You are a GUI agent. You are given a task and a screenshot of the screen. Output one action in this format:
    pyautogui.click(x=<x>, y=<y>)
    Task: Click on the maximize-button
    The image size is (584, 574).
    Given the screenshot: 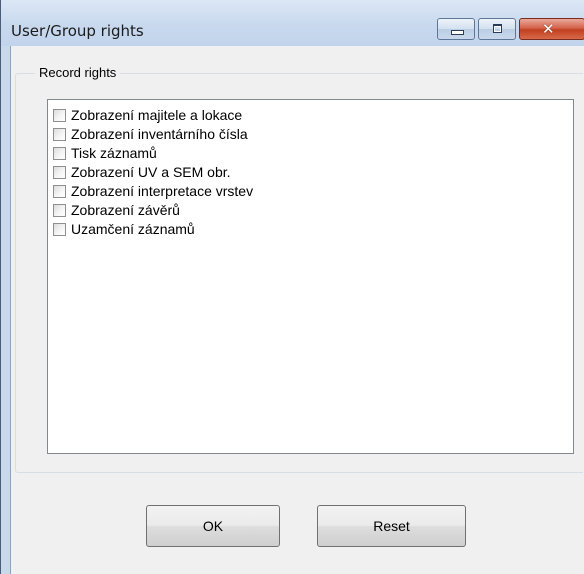 What is the action you would take?
    pyautogui.click(x=497, y=29)
    